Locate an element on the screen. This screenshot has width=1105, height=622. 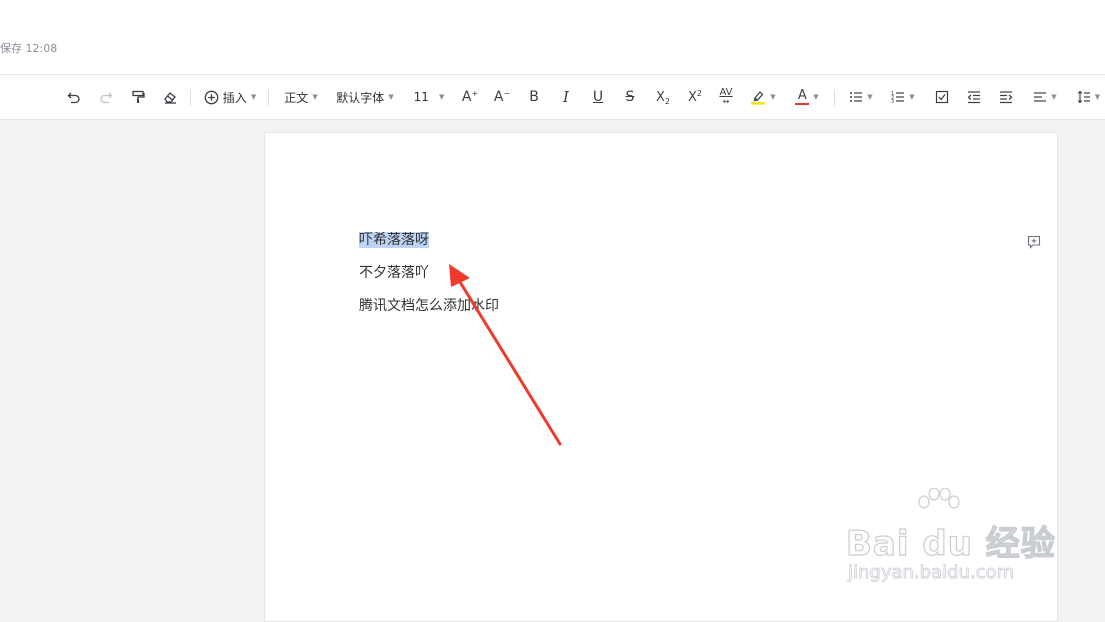
selected-text: 吓希落落呀 is located at coordinates (394, 240).